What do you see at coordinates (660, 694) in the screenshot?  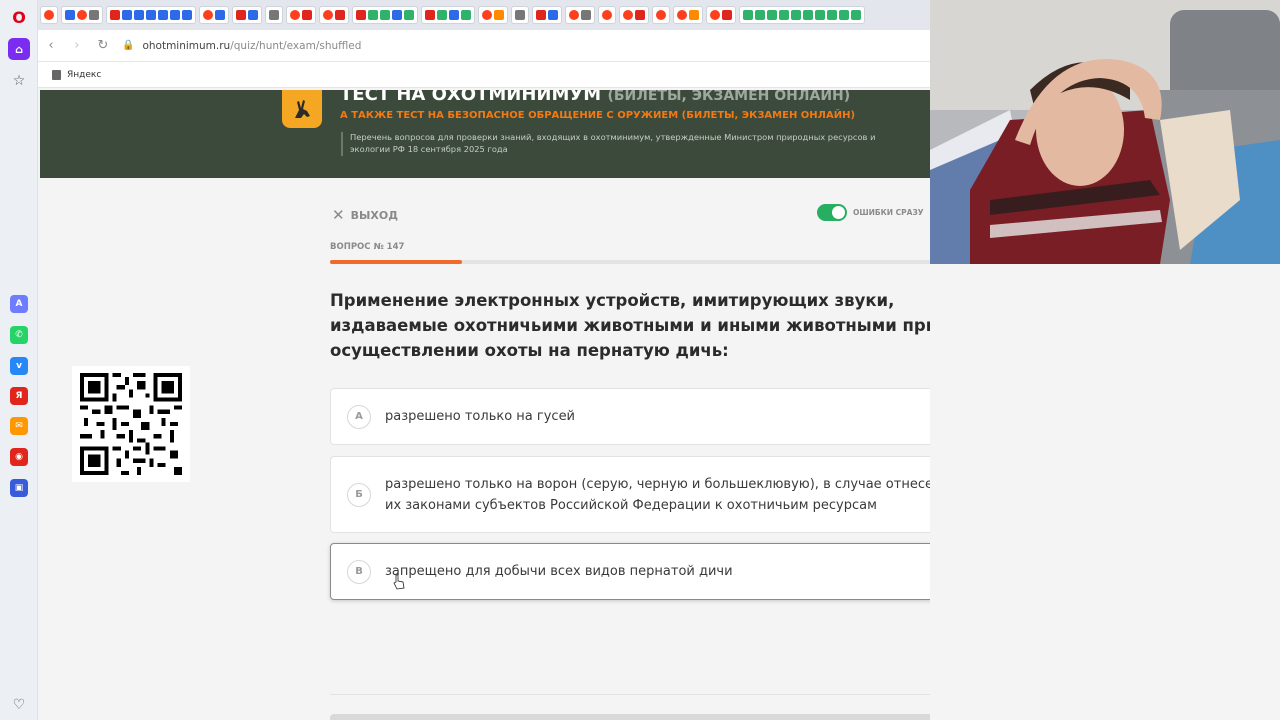 I see `divider` at bounding box center [660, 694].